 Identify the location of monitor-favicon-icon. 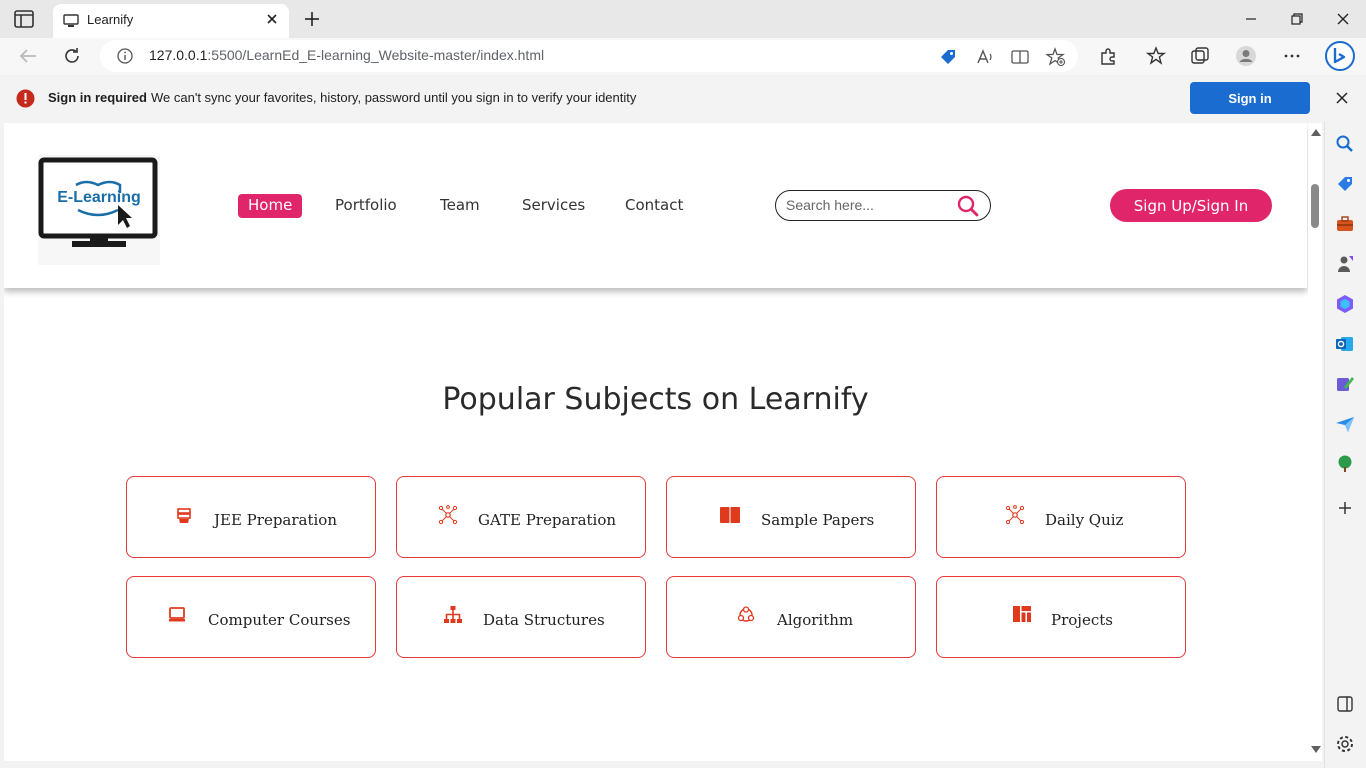
(71, 20).